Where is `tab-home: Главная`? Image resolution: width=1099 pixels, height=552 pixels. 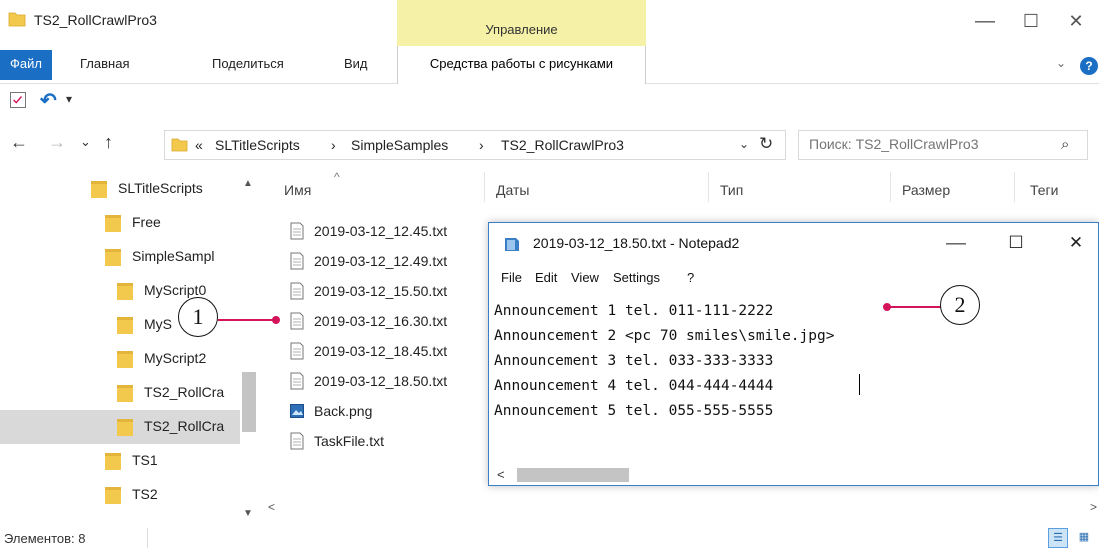
tab-home: Главная is located at coordinates (104, 63).